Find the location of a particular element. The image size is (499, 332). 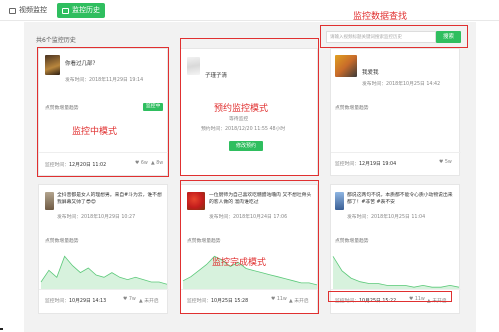

top-tab-bar: 视频监控 监控历史 is located at coordinates (249, 10).